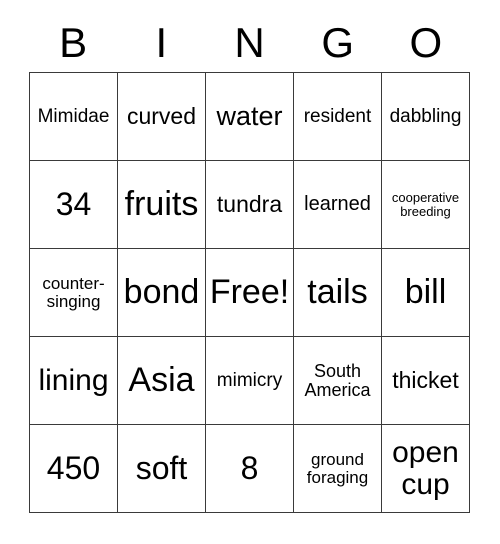 The height and width of the screenshot is (544, 500). I want to click on bingo-cell: tails, so click(338, 293).